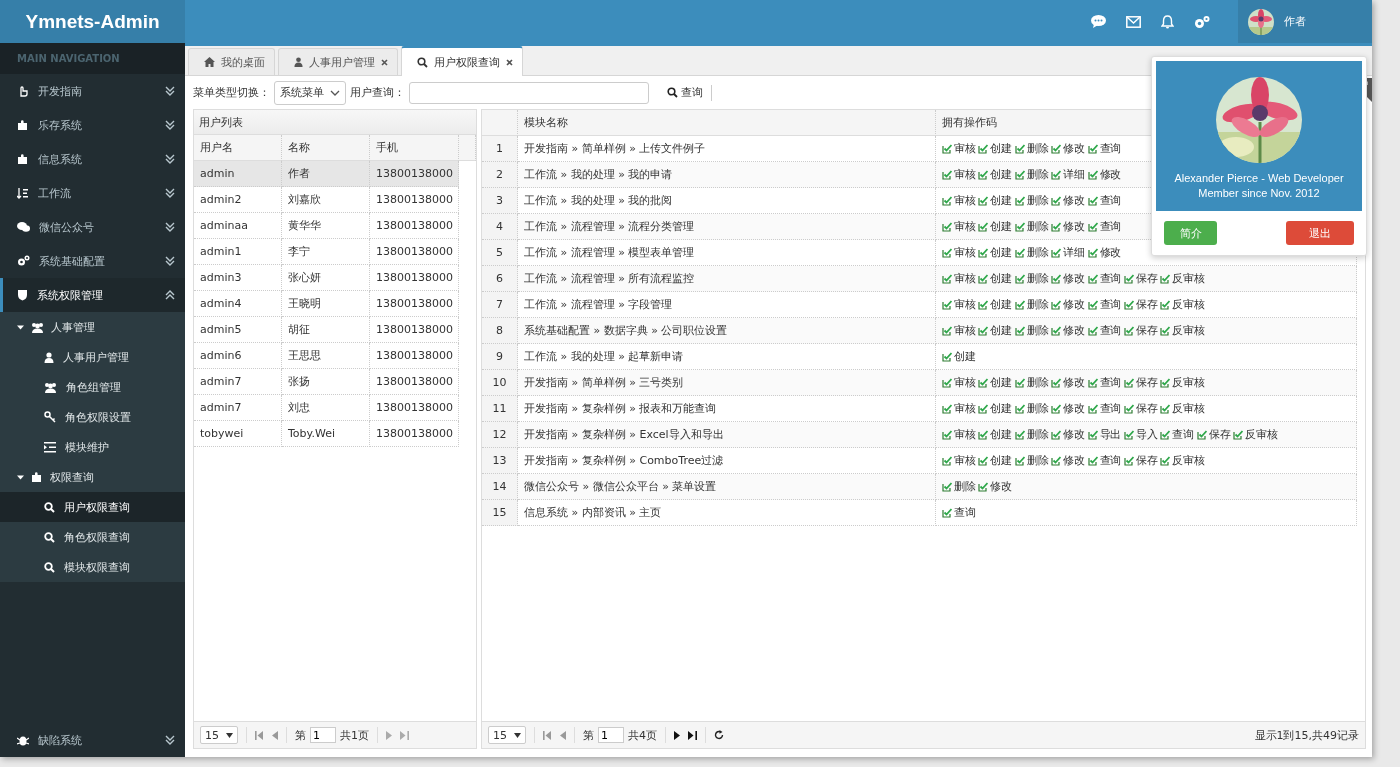  I want to click on nav-group: 人事管理, so click(92, 327).